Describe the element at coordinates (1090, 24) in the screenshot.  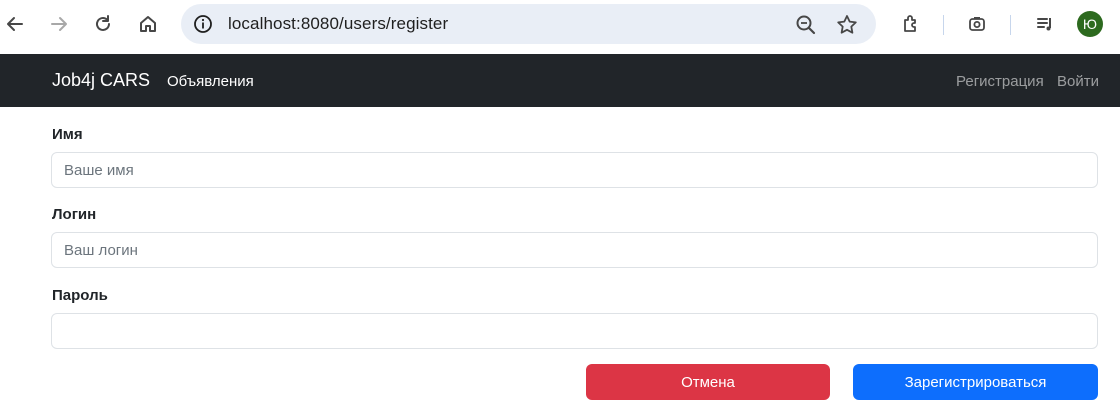
I see `profile-avatar: Ю` at that location.